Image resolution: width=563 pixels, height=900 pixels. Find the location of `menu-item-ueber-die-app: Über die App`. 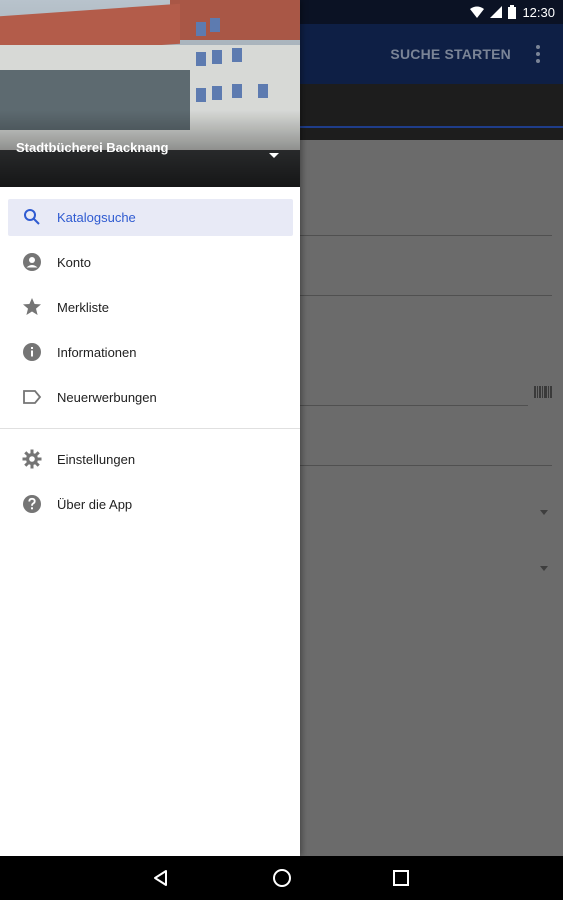

menu-item-ueber-die-app: Über die App is located at coordinates (150, 504).